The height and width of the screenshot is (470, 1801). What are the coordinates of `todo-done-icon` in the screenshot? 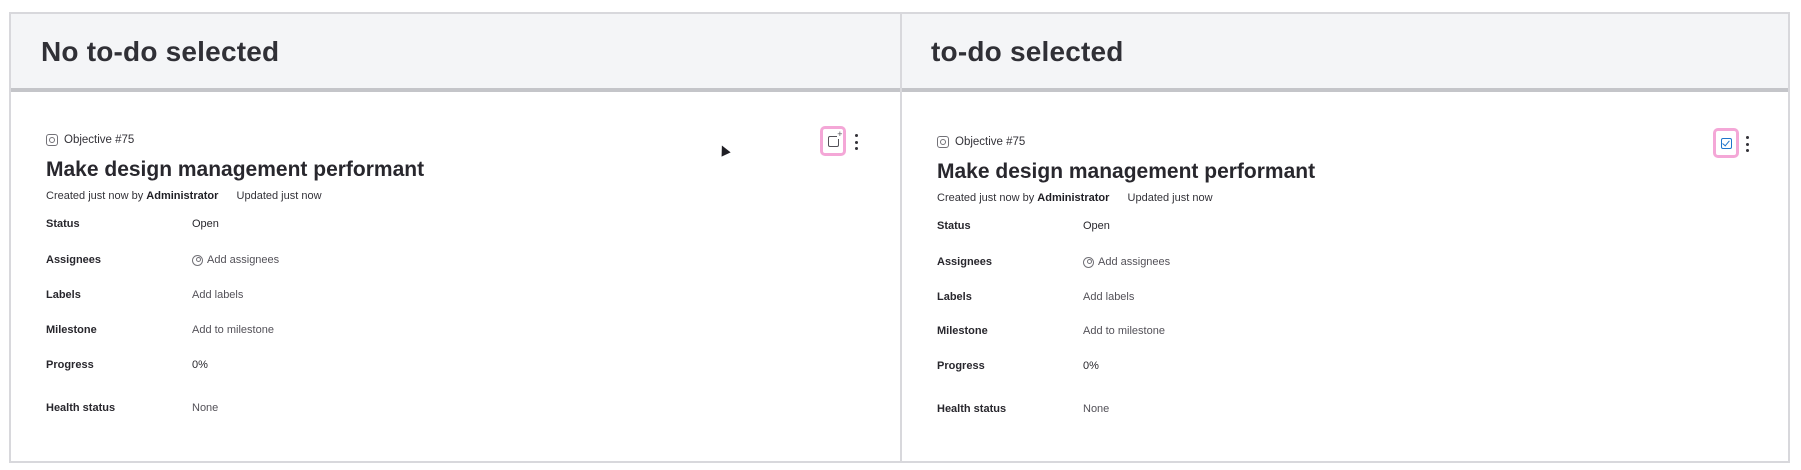 It's located at (1726, 143).